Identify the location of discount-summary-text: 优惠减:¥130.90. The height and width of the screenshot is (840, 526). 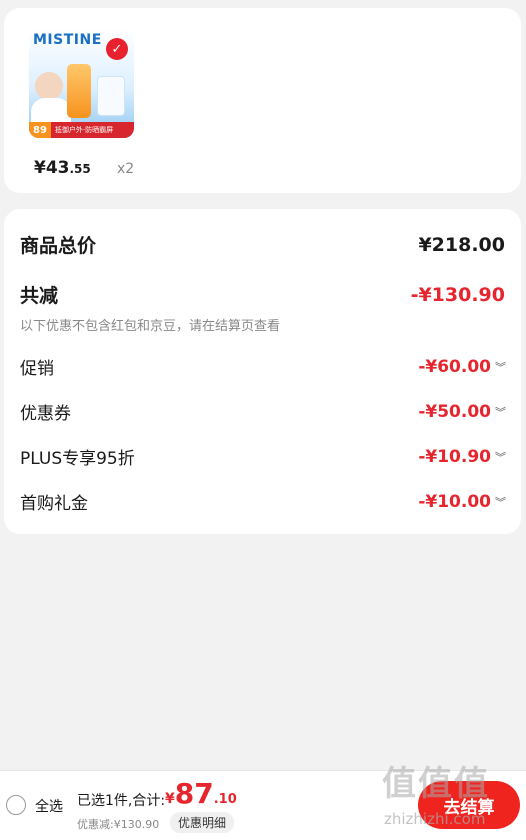
(118, 824).